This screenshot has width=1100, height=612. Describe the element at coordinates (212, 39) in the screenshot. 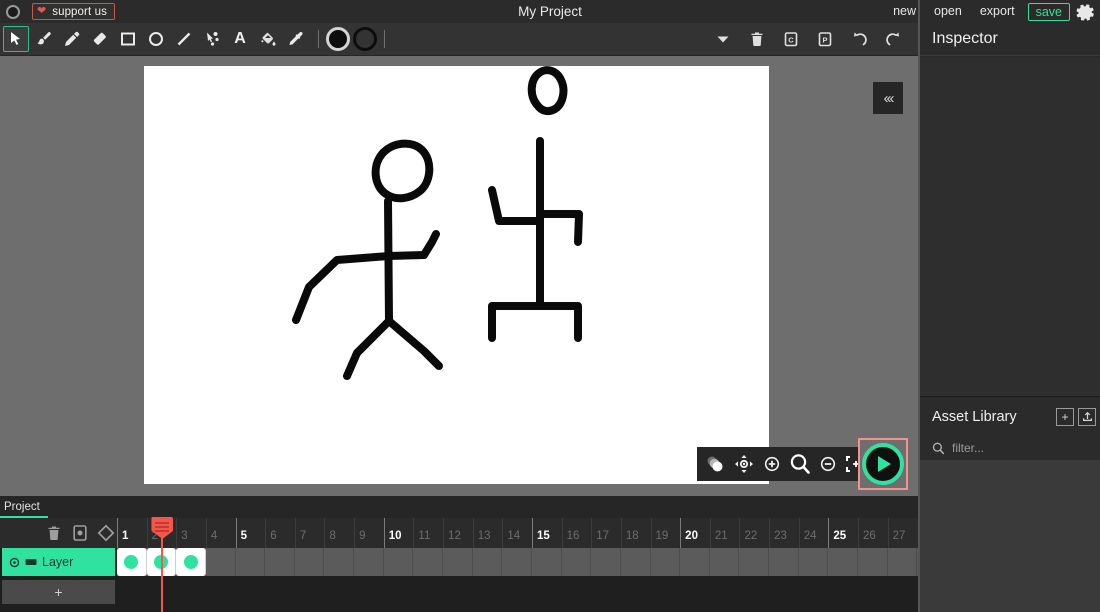

I see `path-node-tool` at that location.